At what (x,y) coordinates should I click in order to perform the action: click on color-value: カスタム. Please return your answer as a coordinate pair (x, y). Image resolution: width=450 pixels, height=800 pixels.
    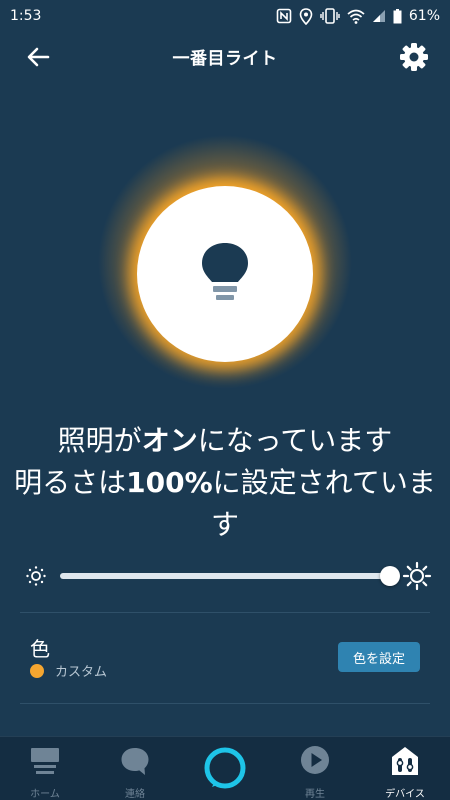
    Looking at the image, I should click on (81, 672).